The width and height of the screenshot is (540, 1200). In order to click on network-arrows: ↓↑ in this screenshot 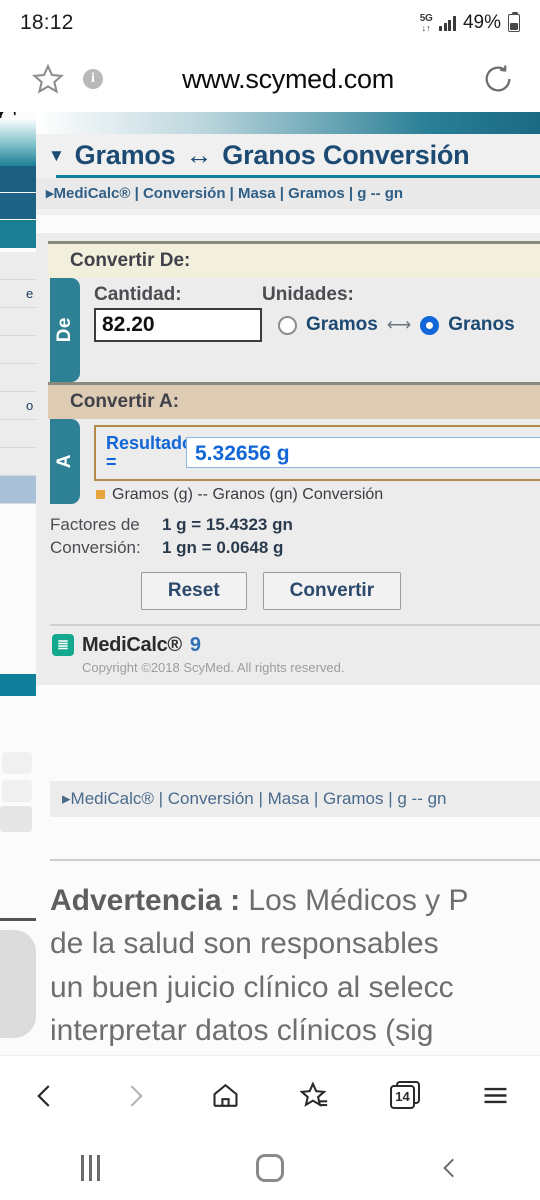, I will do `click(426, 27)`.